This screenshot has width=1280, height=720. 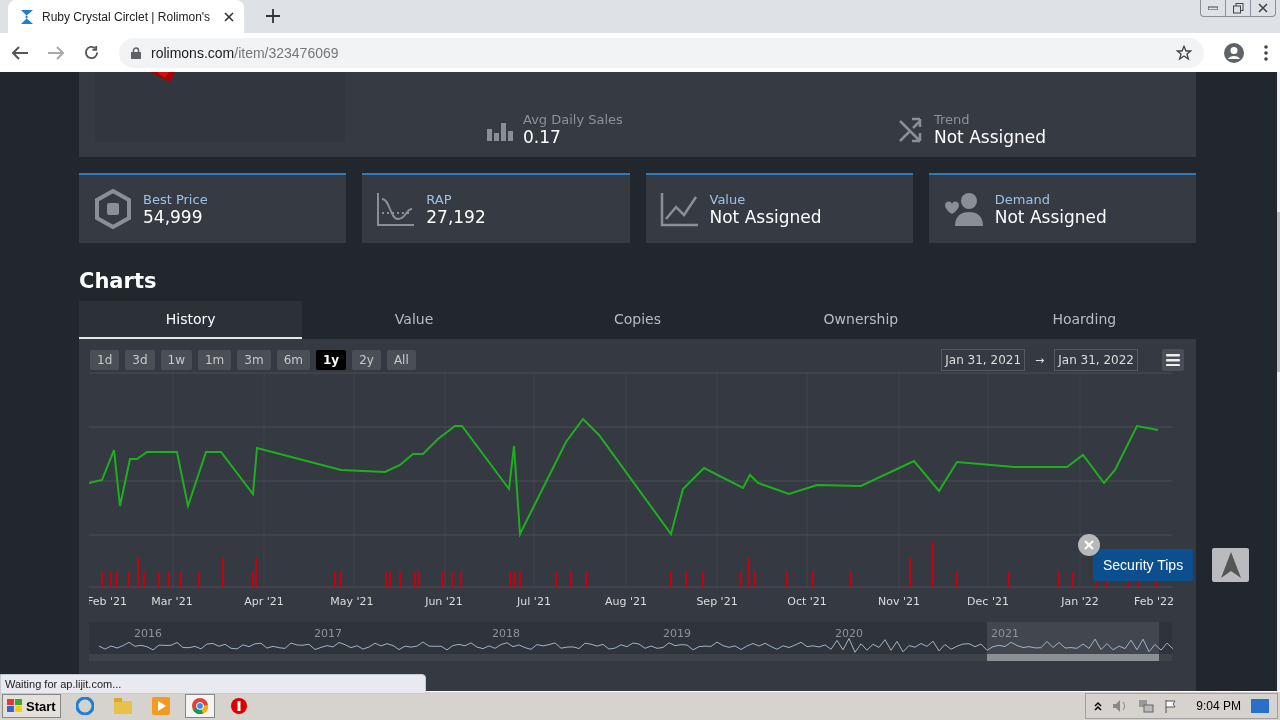 I want to click on end-date-field: Jan 31, 2022, so click(x=1096, y=360).